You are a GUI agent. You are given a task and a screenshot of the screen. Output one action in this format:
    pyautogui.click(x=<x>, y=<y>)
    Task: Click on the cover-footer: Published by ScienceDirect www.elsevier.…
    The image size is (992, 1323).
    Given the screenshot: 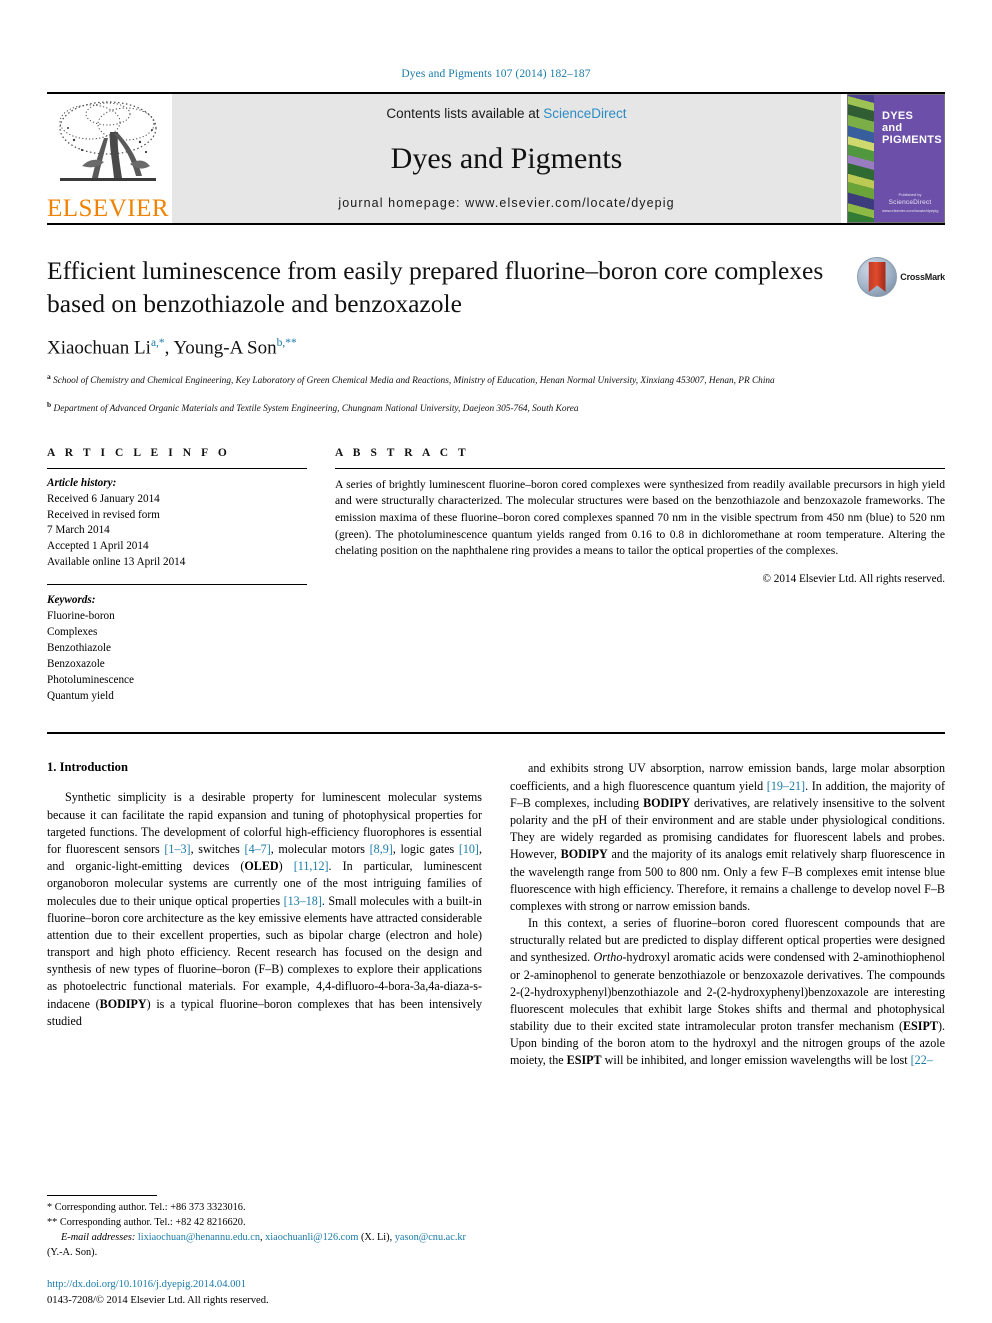 What is the action you would take?
    pyautogui.click(x=910, y=203)
    